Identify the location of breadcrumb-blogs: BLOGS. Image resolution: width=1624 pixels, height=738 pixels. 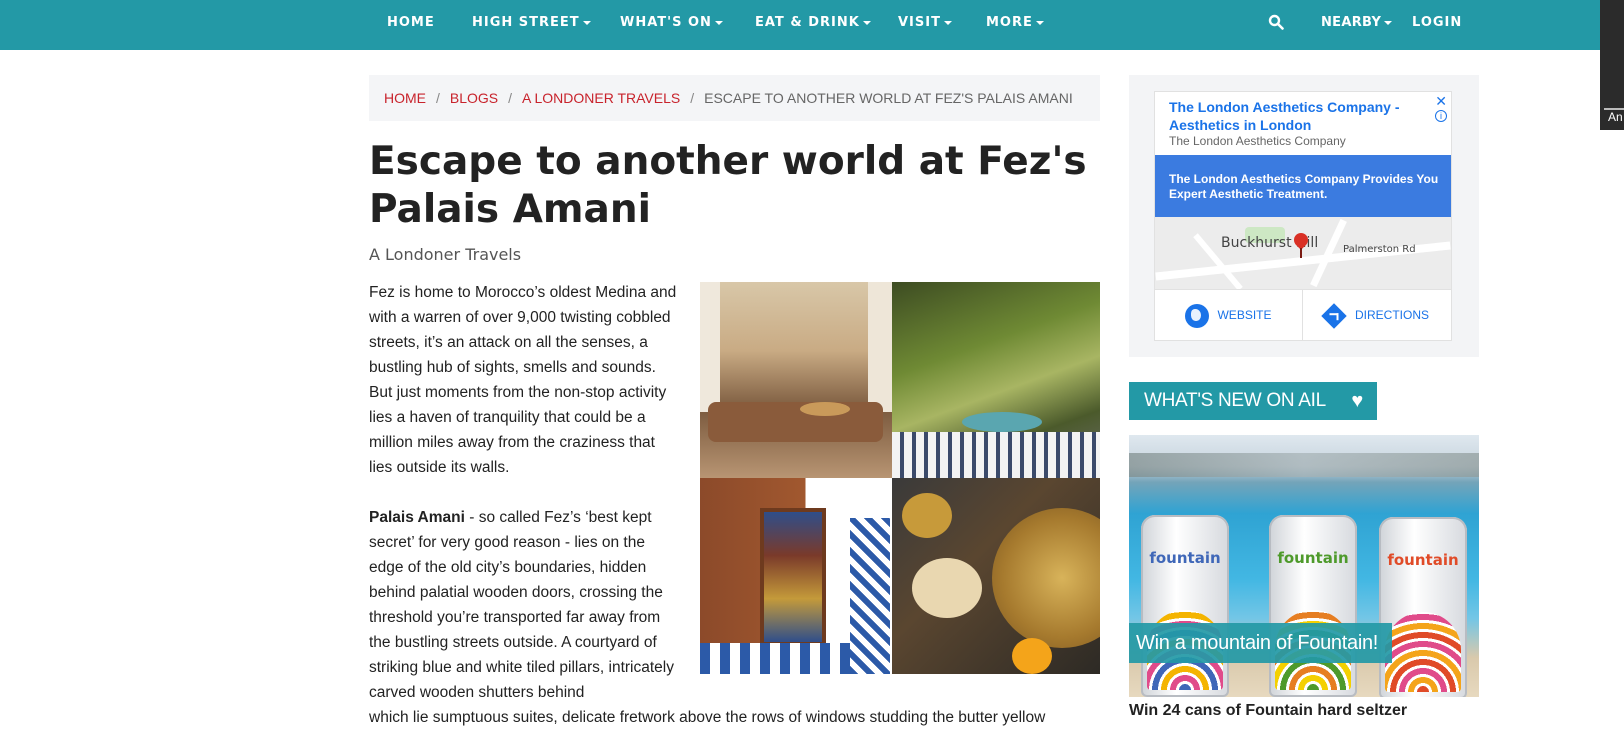
(474, 98).